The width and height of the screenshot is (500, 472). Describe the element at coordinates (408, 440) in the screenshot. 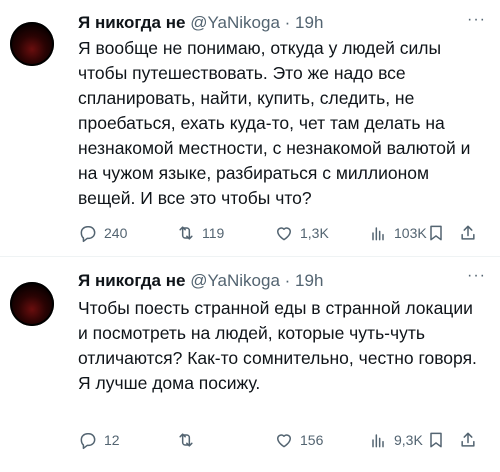

I see `views-count: 9,3K` at that location.